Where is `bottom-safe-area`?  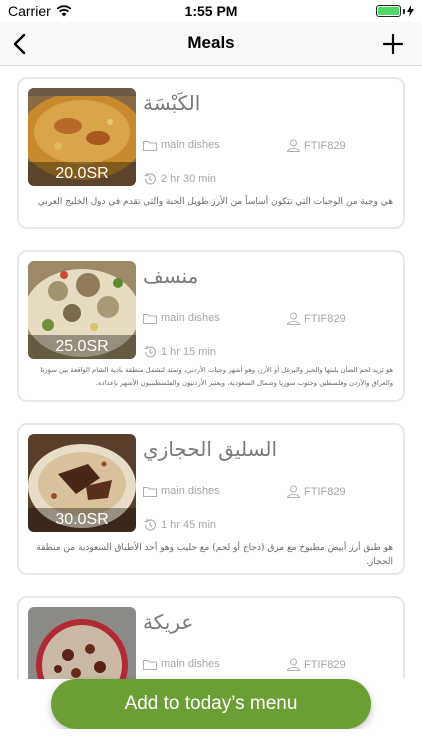 bottom-safe-area is located at coordinates (211, 739).